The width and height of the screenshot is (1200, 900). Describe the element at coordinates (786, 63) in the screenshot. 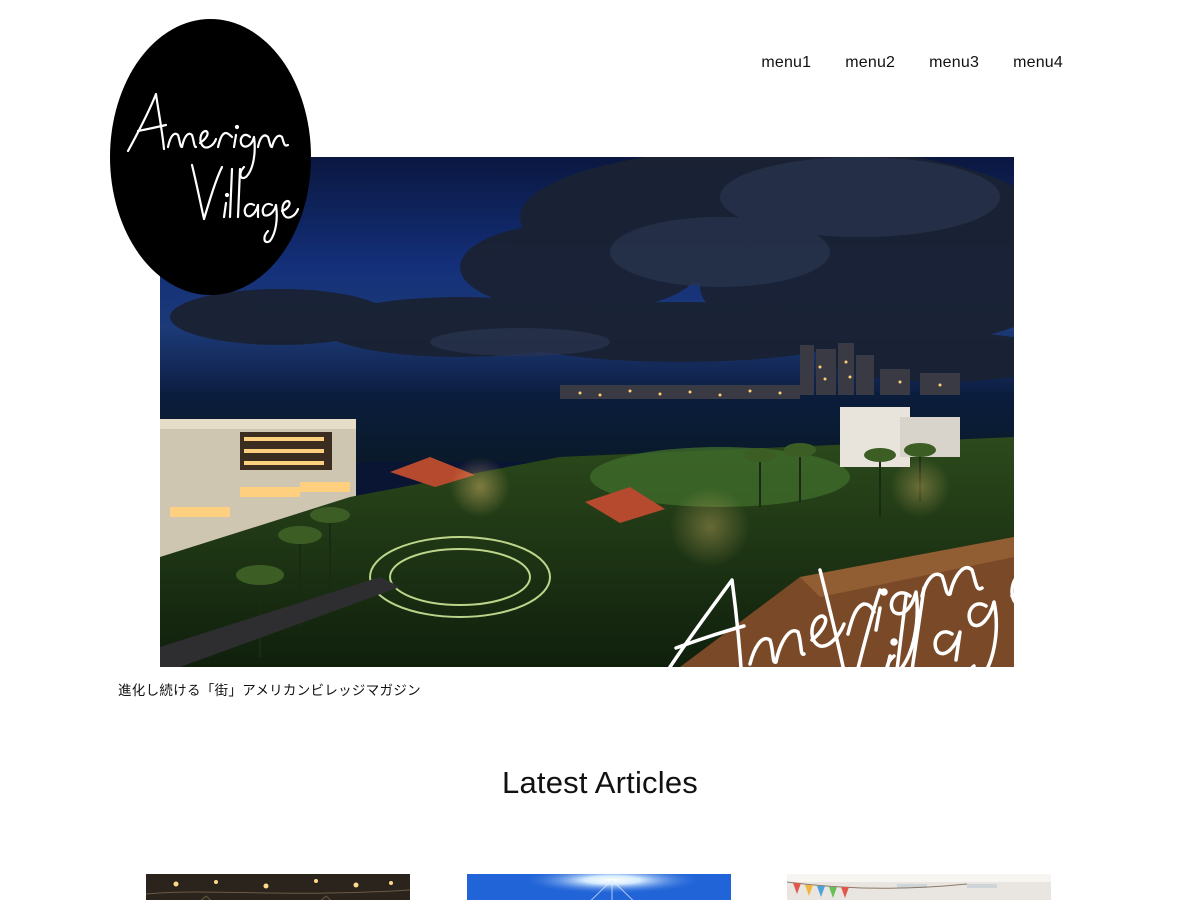

I see `nav-item-menu1: menu1` at that location.